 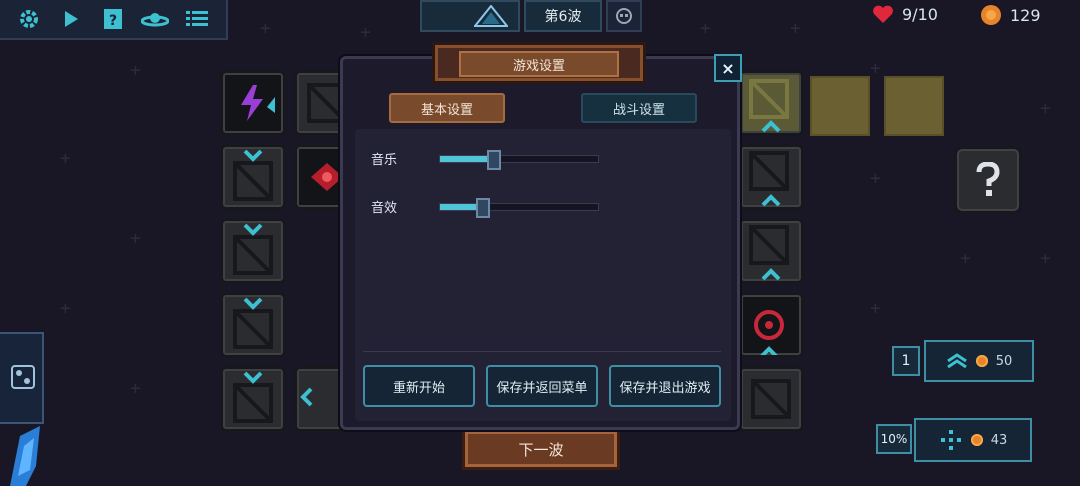 What do you see at coordinates (197, 19) in the screenshot?
I see `list-icon` at bounding box center [197, 19].